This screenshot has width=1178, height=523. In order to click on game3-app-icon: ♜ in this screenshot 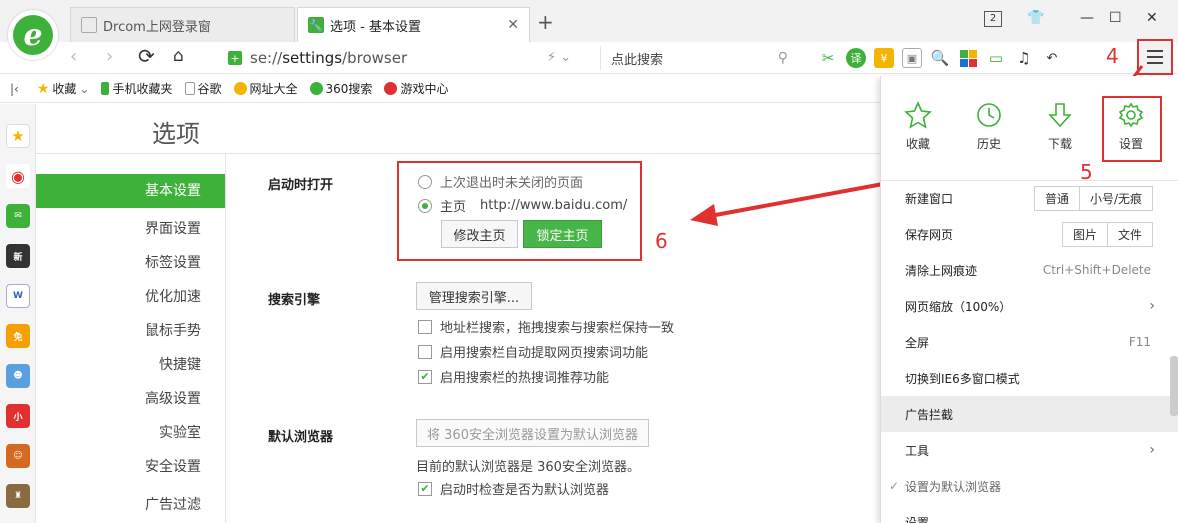, I will do `click(18, 496)`.